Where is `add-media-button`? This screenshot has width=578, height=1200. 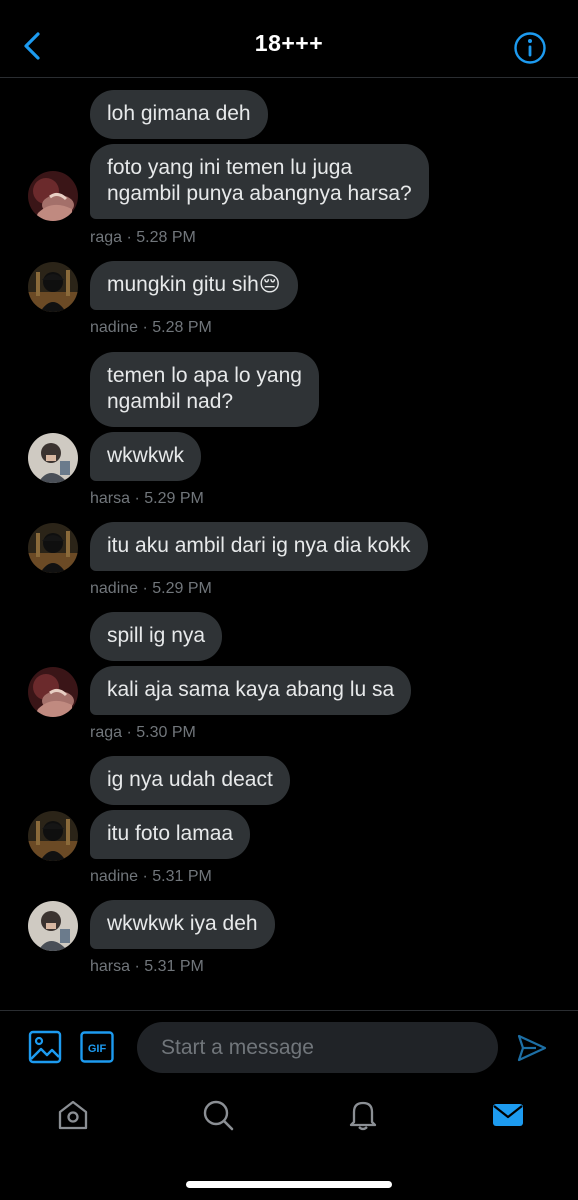
add-media-button is located at coordinates (45, 1047).